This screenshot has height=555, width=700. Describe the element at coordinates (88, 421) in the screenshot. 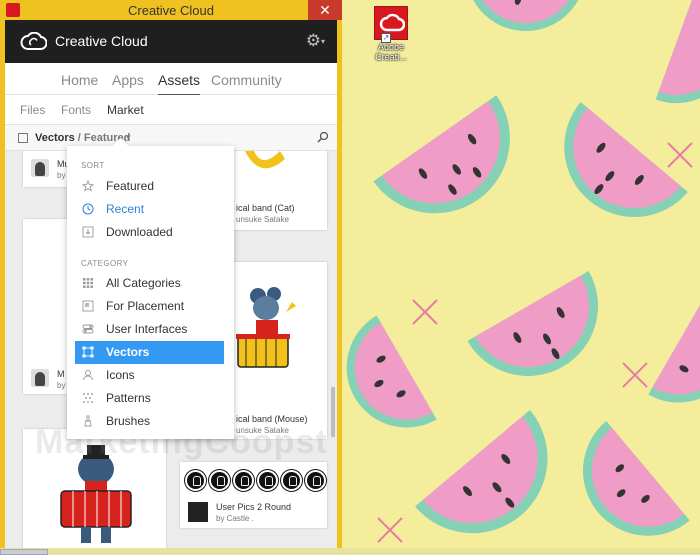

I see `brush-icon` at that location.